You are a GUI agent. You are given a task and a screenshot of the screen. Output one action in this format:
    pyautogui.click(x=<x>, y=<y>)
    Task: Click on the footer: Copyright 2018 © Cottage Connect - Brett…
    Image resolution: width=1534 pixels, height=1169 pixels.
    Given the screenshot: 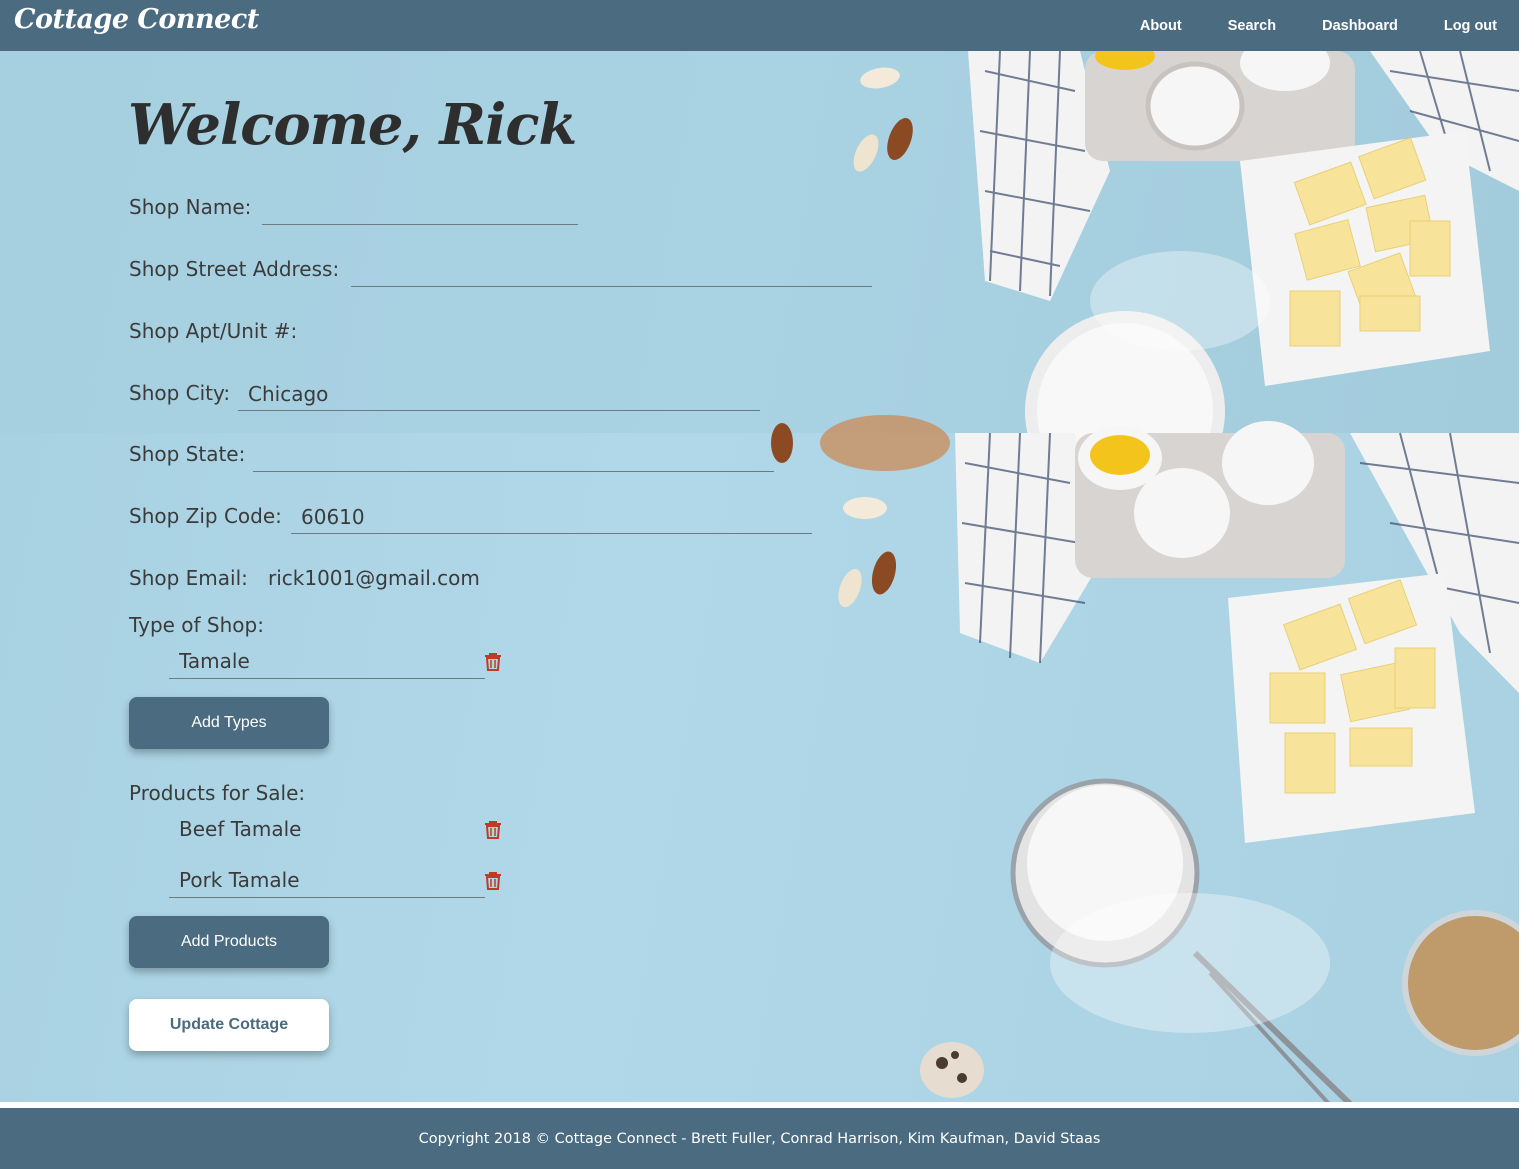 What is the action you would take?
    pyautogui.click(x=759, y=1138)
    